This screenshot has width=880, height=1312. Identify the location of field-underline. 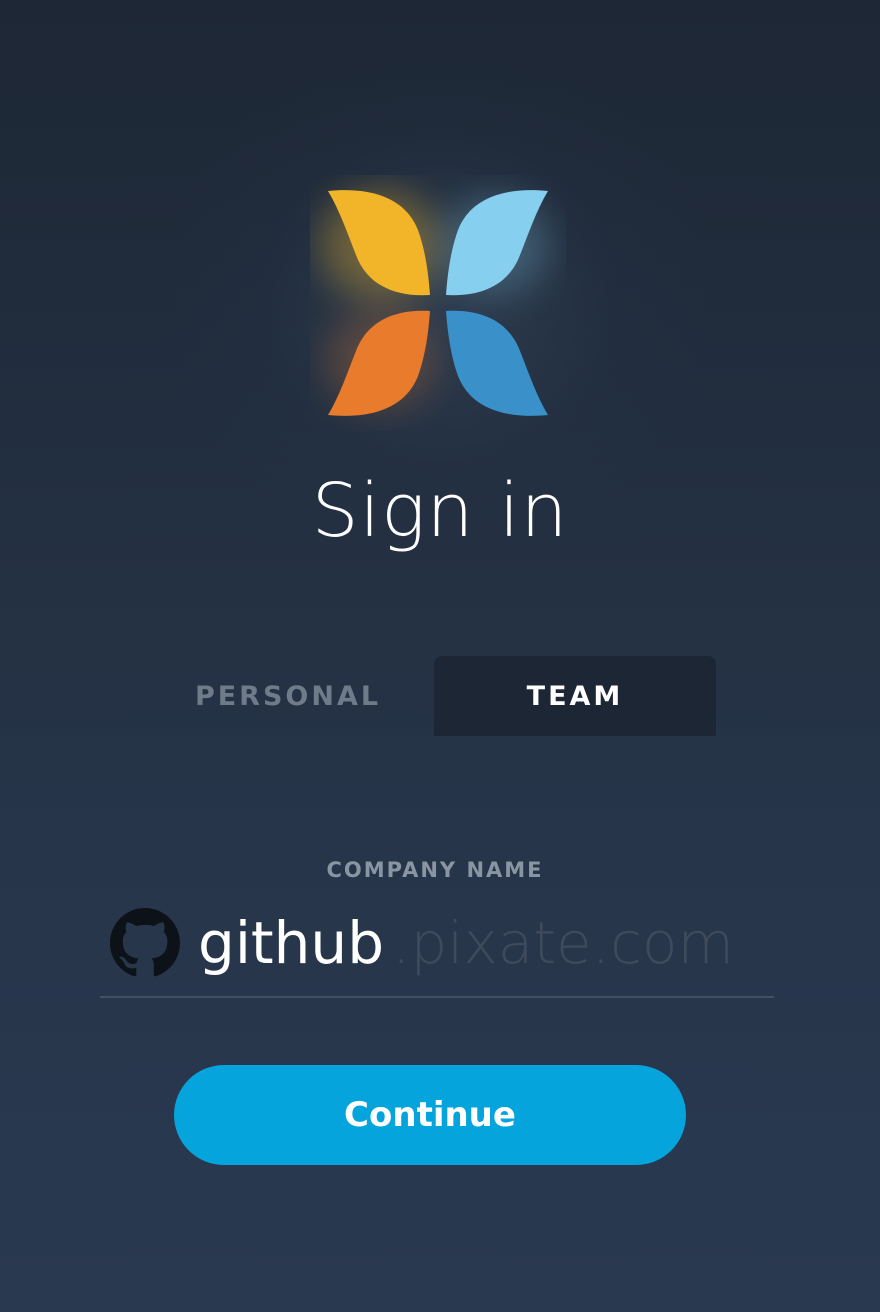
(437, 997).